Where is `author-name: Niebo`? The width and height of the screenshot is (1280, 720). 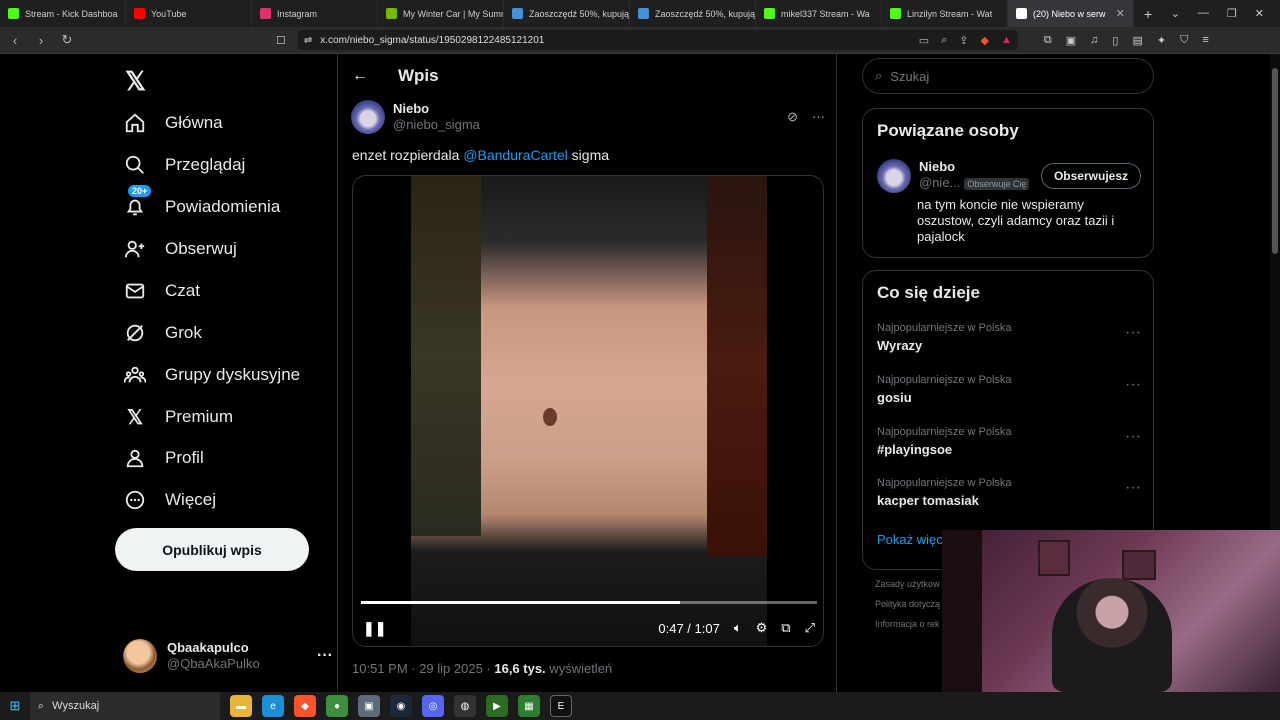
author-name: Niebo is located at coordinates (436, 109).